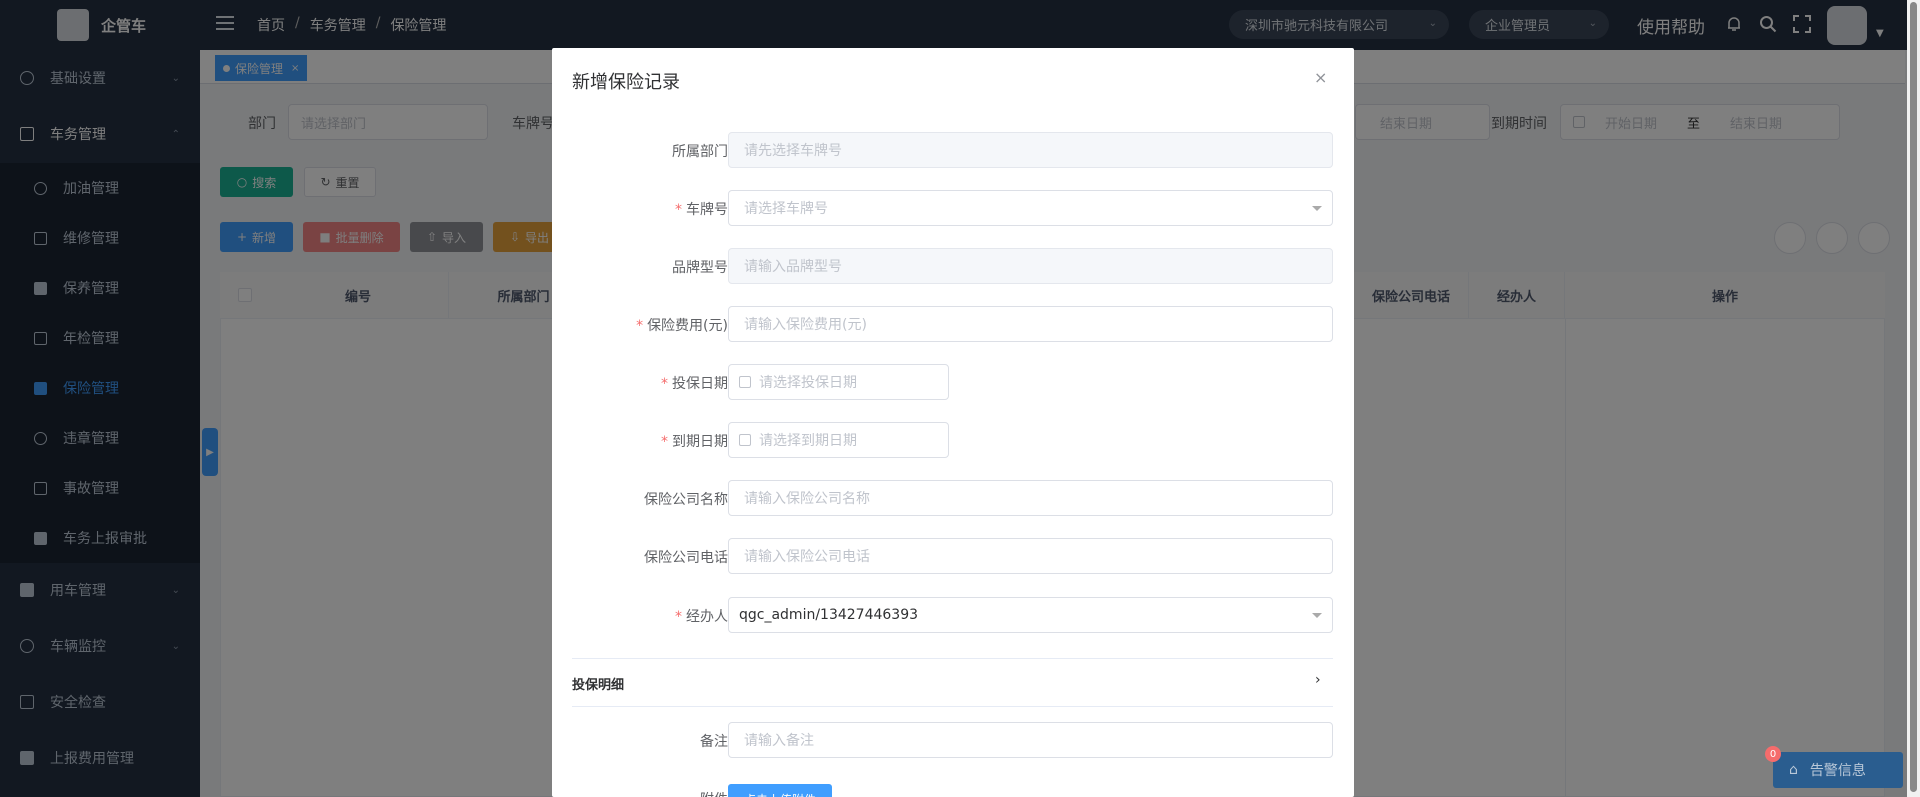  Describe the element at coordinates (786, 209) in the screenshot. I see `plate-placeholder: 请选择车牌号` at that location.